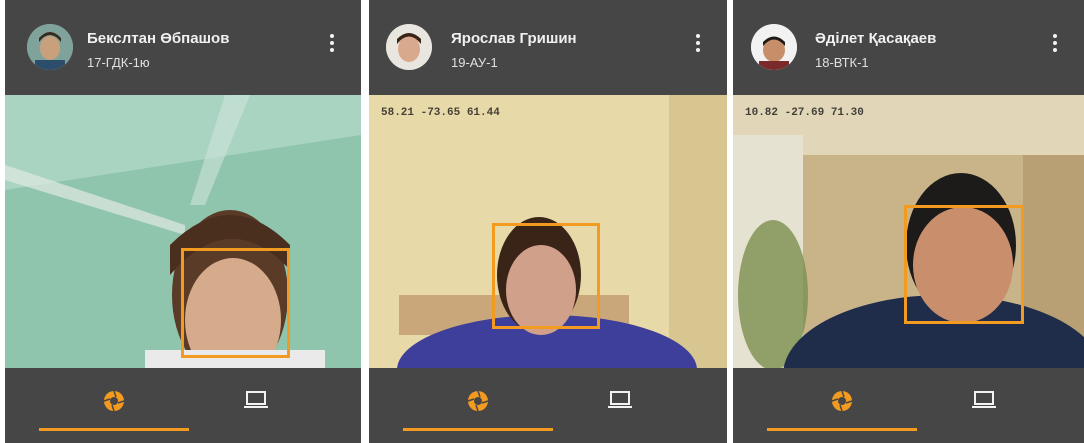 The height and width of the screenshot is (443, 1084). Describe the element at coordinates (183, 47) in the screenshot. I see `participant-header: Бекслтан Өбпашов 17-ГДК-1ю` at that location.